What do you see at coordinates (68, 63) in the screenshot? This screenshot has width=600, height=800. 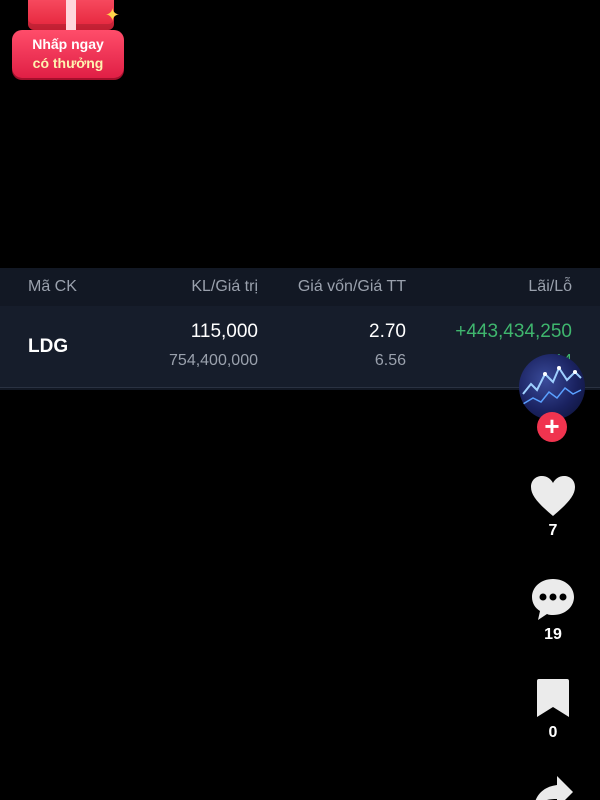 I see `promo-line-2: có thưởng` at bounding box center [68, 63].